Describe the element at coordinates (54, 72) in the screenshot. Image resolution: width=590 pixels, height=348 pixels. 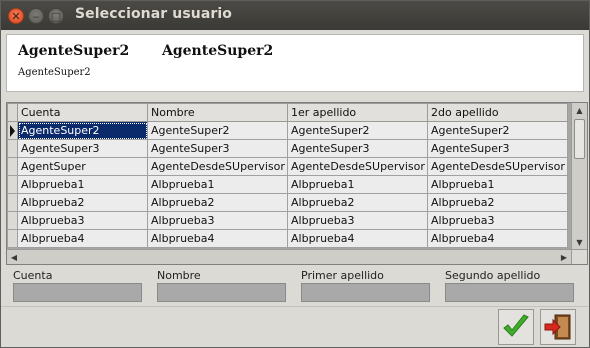
I see `header-subtitle: AgenteSuper2` at that location.